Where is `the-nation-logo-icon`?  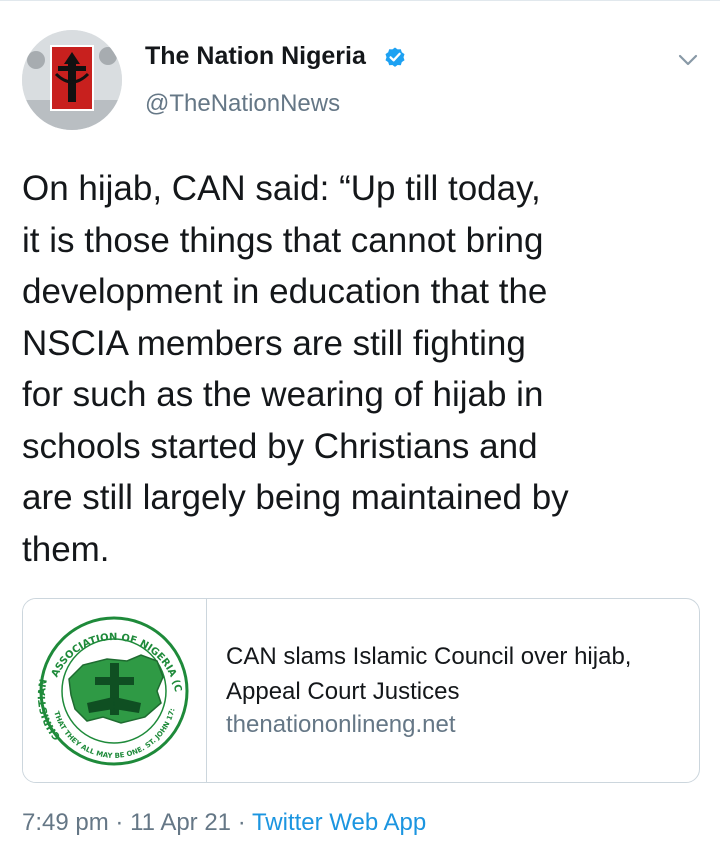
the-nation-logo-icon is located at coordinates (72, 80).